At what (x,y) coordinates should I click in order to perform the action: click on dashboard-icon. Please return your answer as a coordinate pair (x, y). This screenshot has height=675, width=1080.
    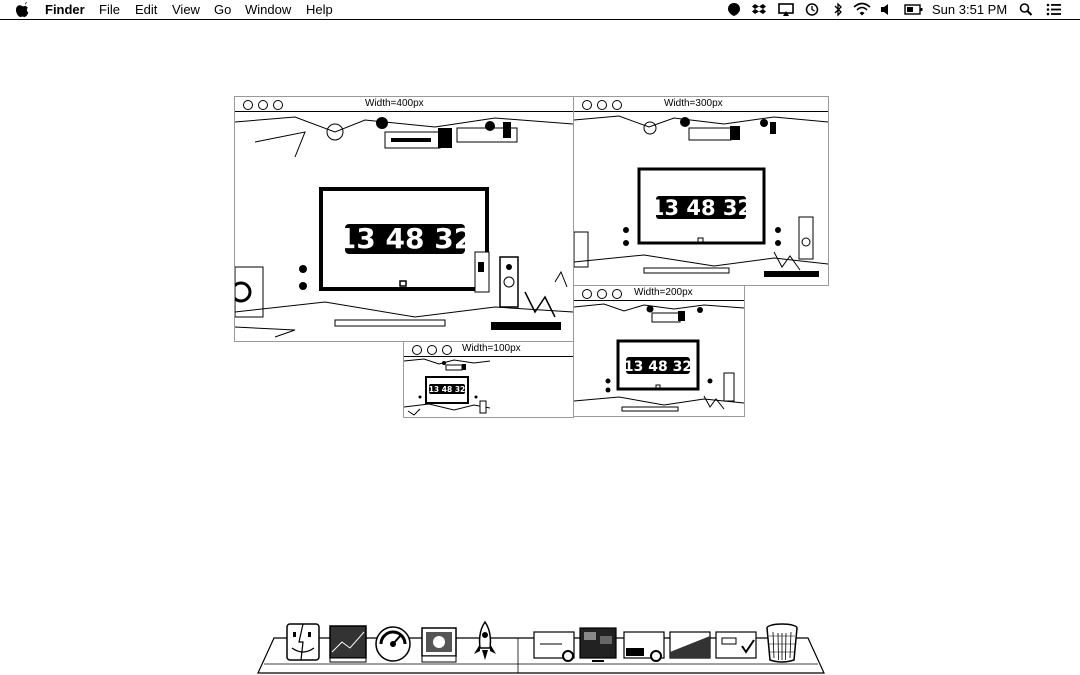
    Looking at the image, I should click on (393, 644).